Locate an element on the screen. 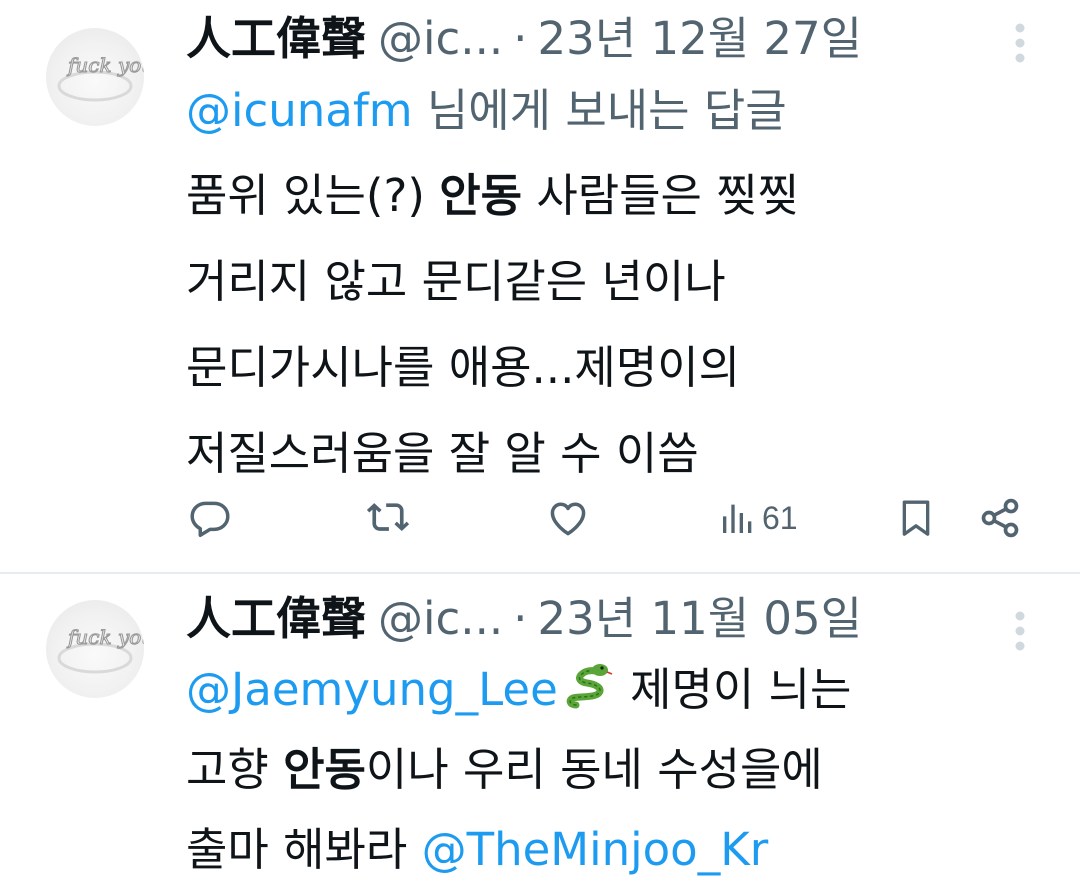 The width and height of the screenshot is (1080, 890). mention-link: @TheMinjoo_Kr is located at coordinates (595, 849).